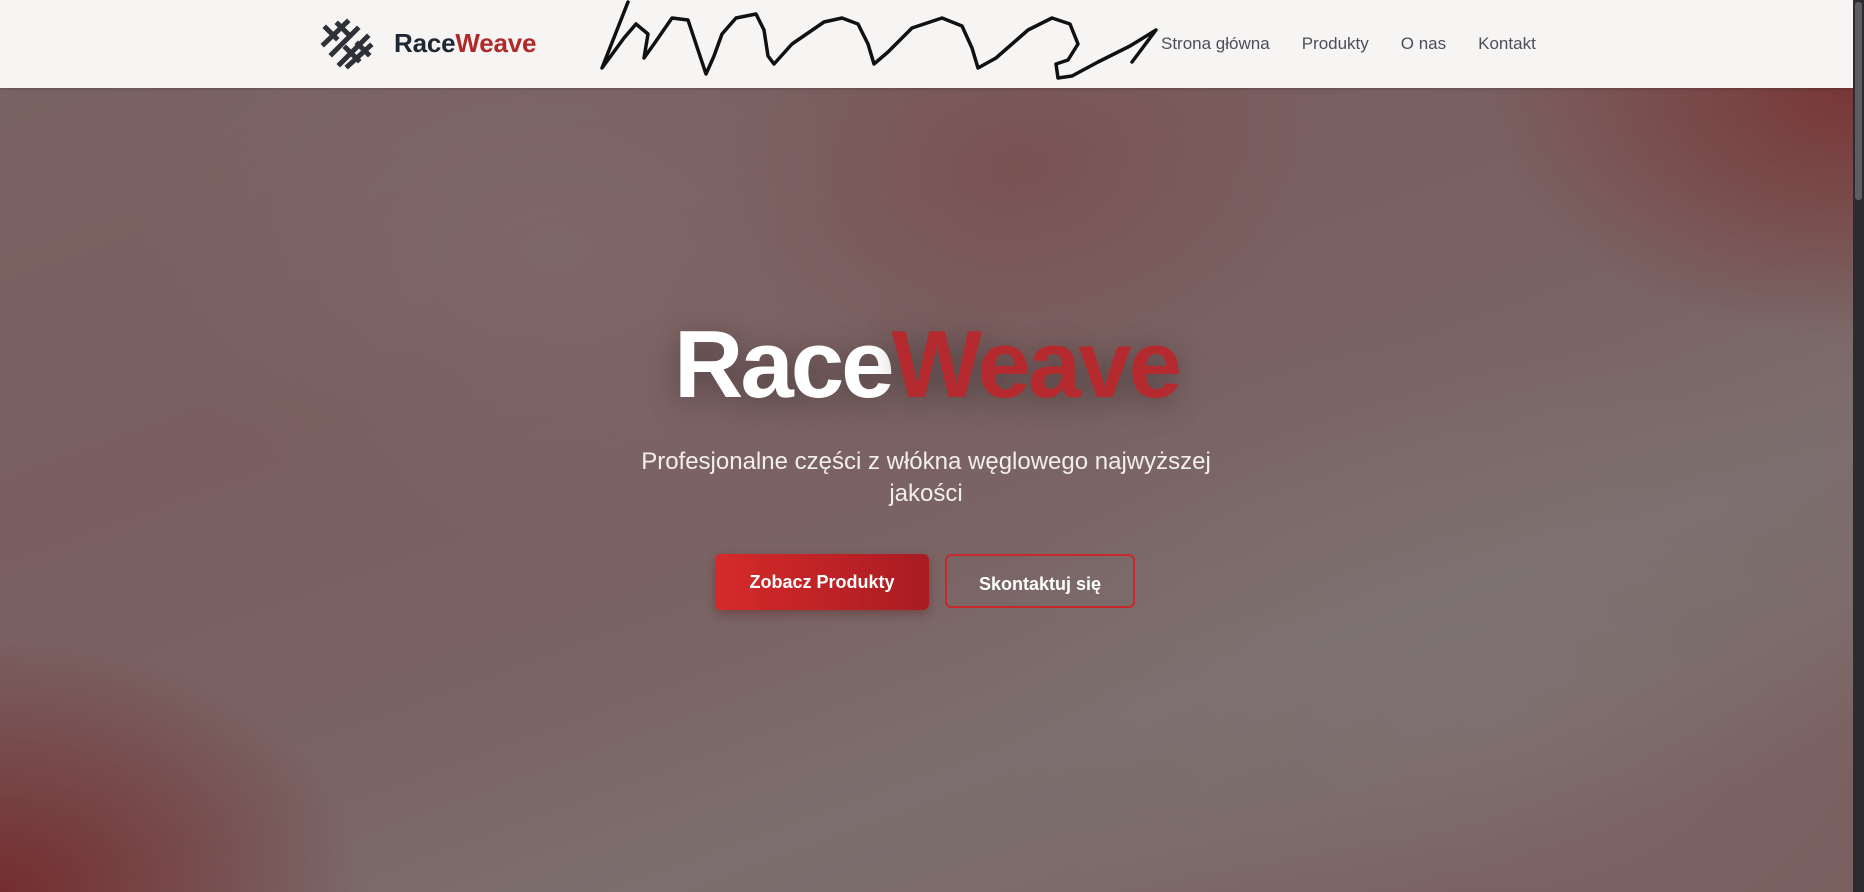 This screenshot has width=1864, height=892. I want to click on brand-name: RaceWeave, so click(465, 43).